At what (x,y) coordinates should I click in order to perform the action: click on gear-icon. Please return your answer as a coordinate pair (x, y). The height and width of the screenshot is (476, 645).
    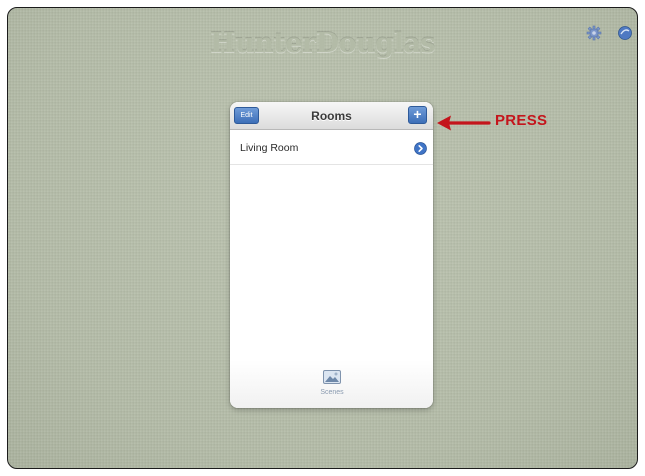
    Looking at the image, I should click on (594, 33).